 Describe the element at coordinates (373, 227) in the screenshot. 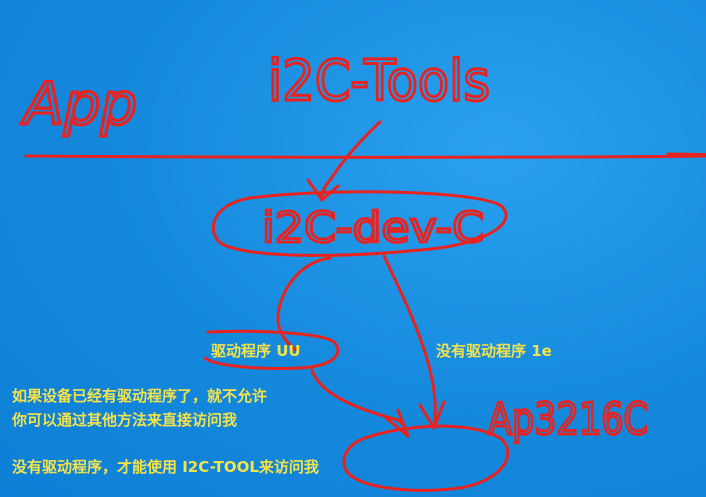

I see `i2c-dev-text: i2C-dev-C` at that location.